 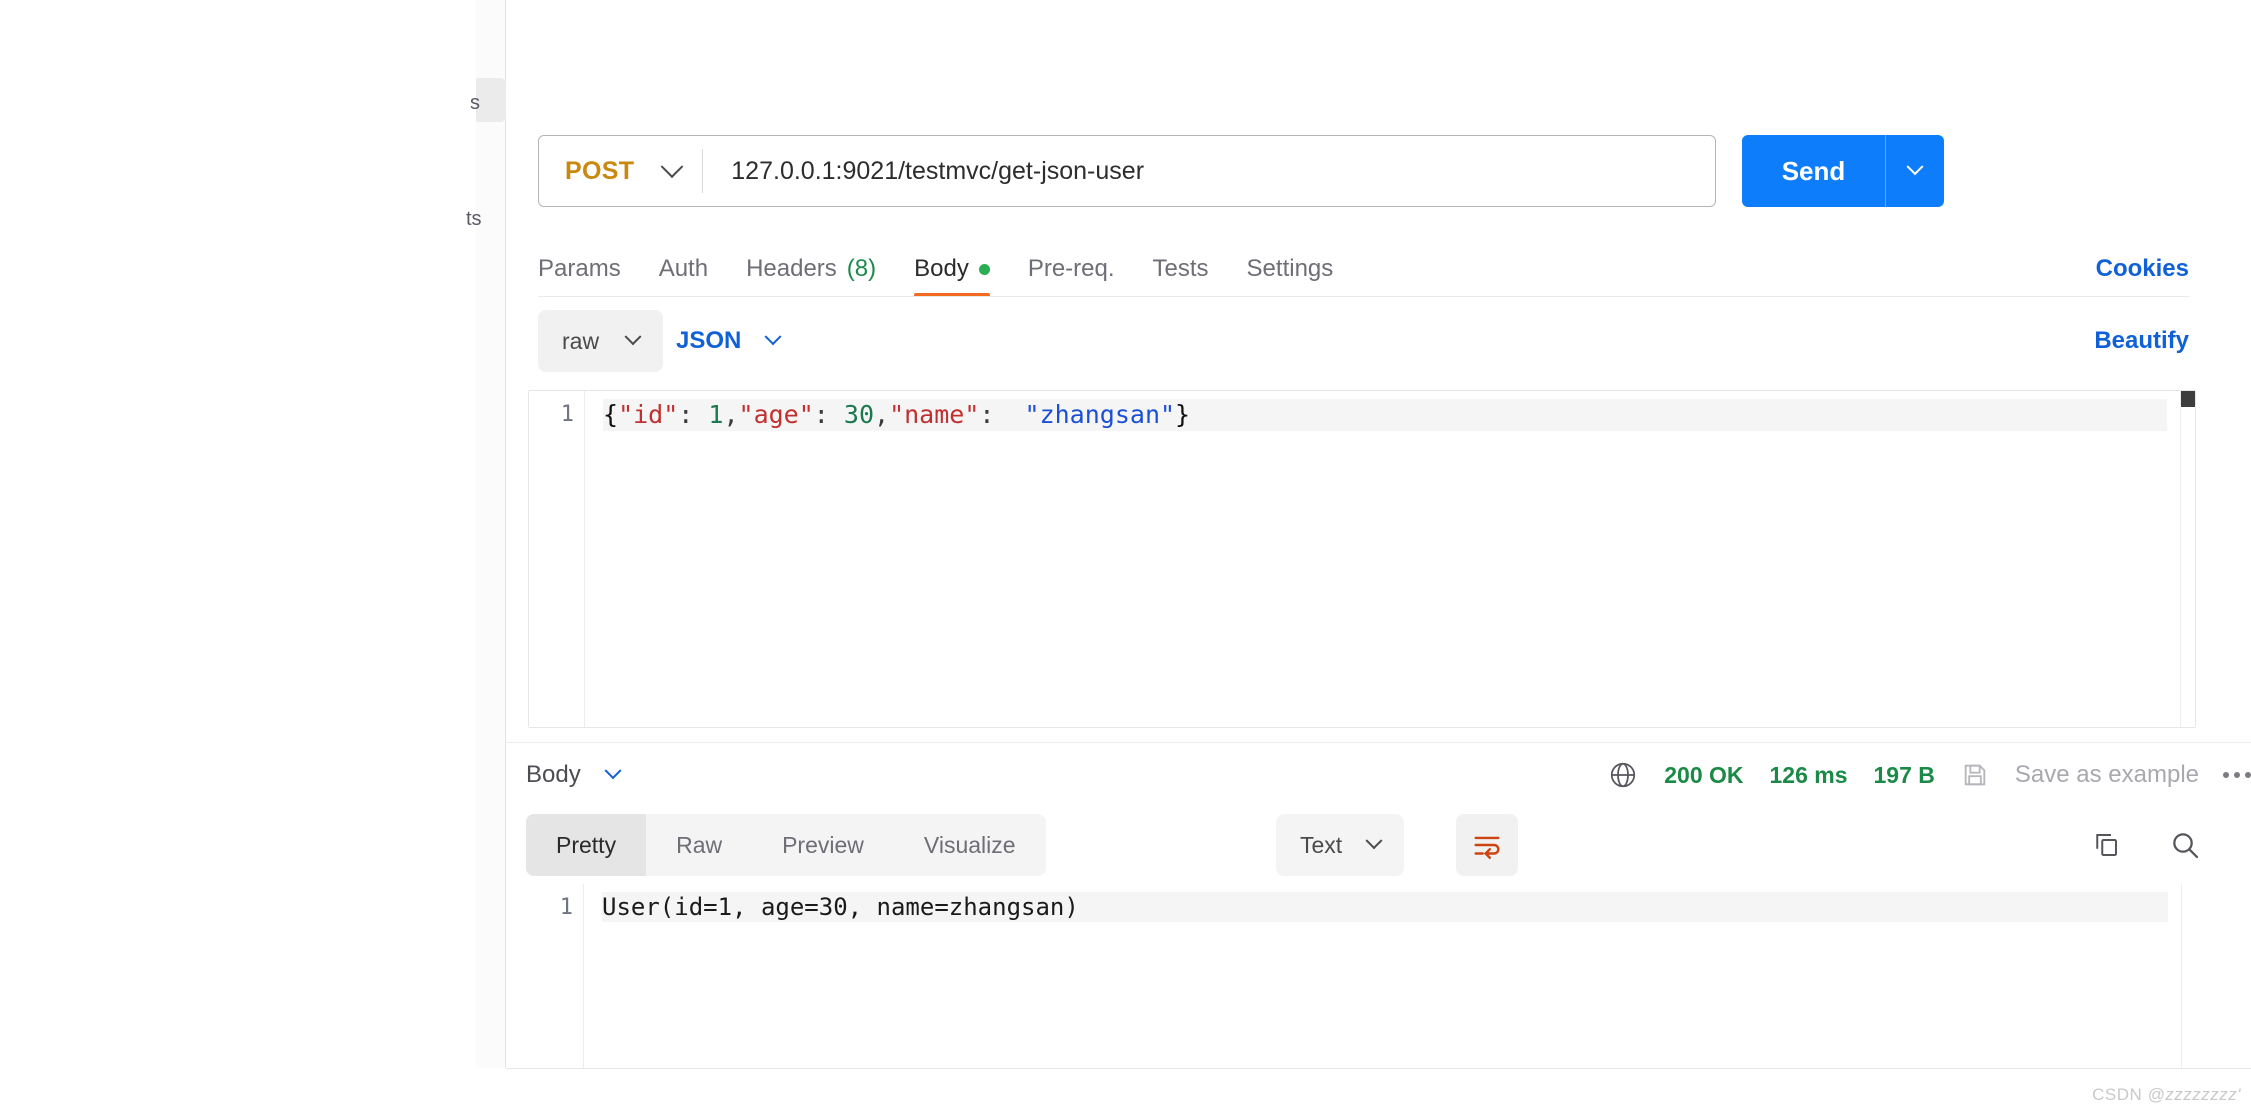 What do you see at coordinates (611, 414) in the screenshot?
I see `json-open-brace: {` at bounding box center [611, 414].